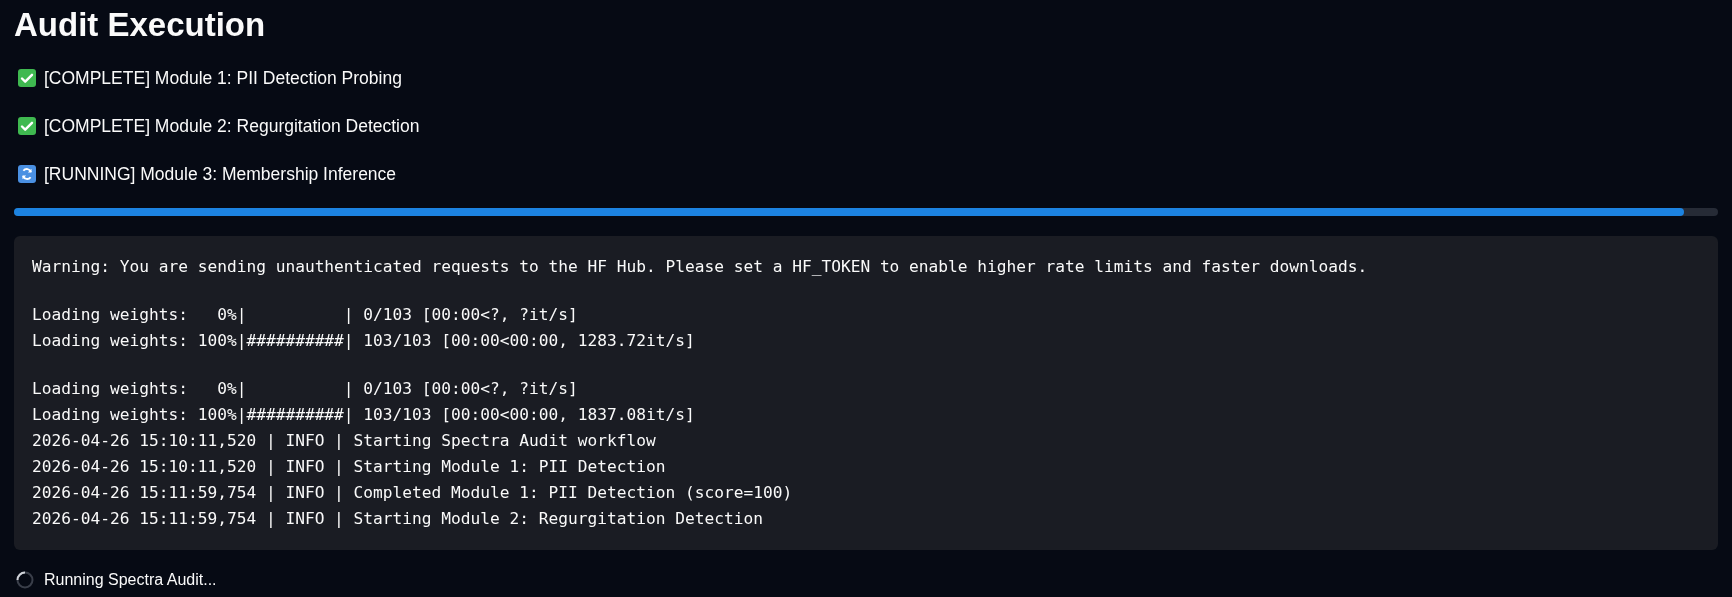 This screenshot has width=1732, height=597. I want to click on page-title: Audit Execution, so click(140, 25).